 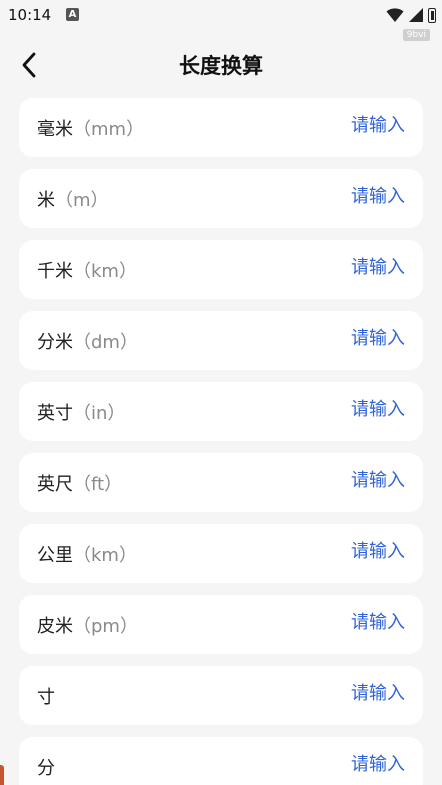 I want to click on unit-label: 皮米（pm）, so click(x=87, y=625).